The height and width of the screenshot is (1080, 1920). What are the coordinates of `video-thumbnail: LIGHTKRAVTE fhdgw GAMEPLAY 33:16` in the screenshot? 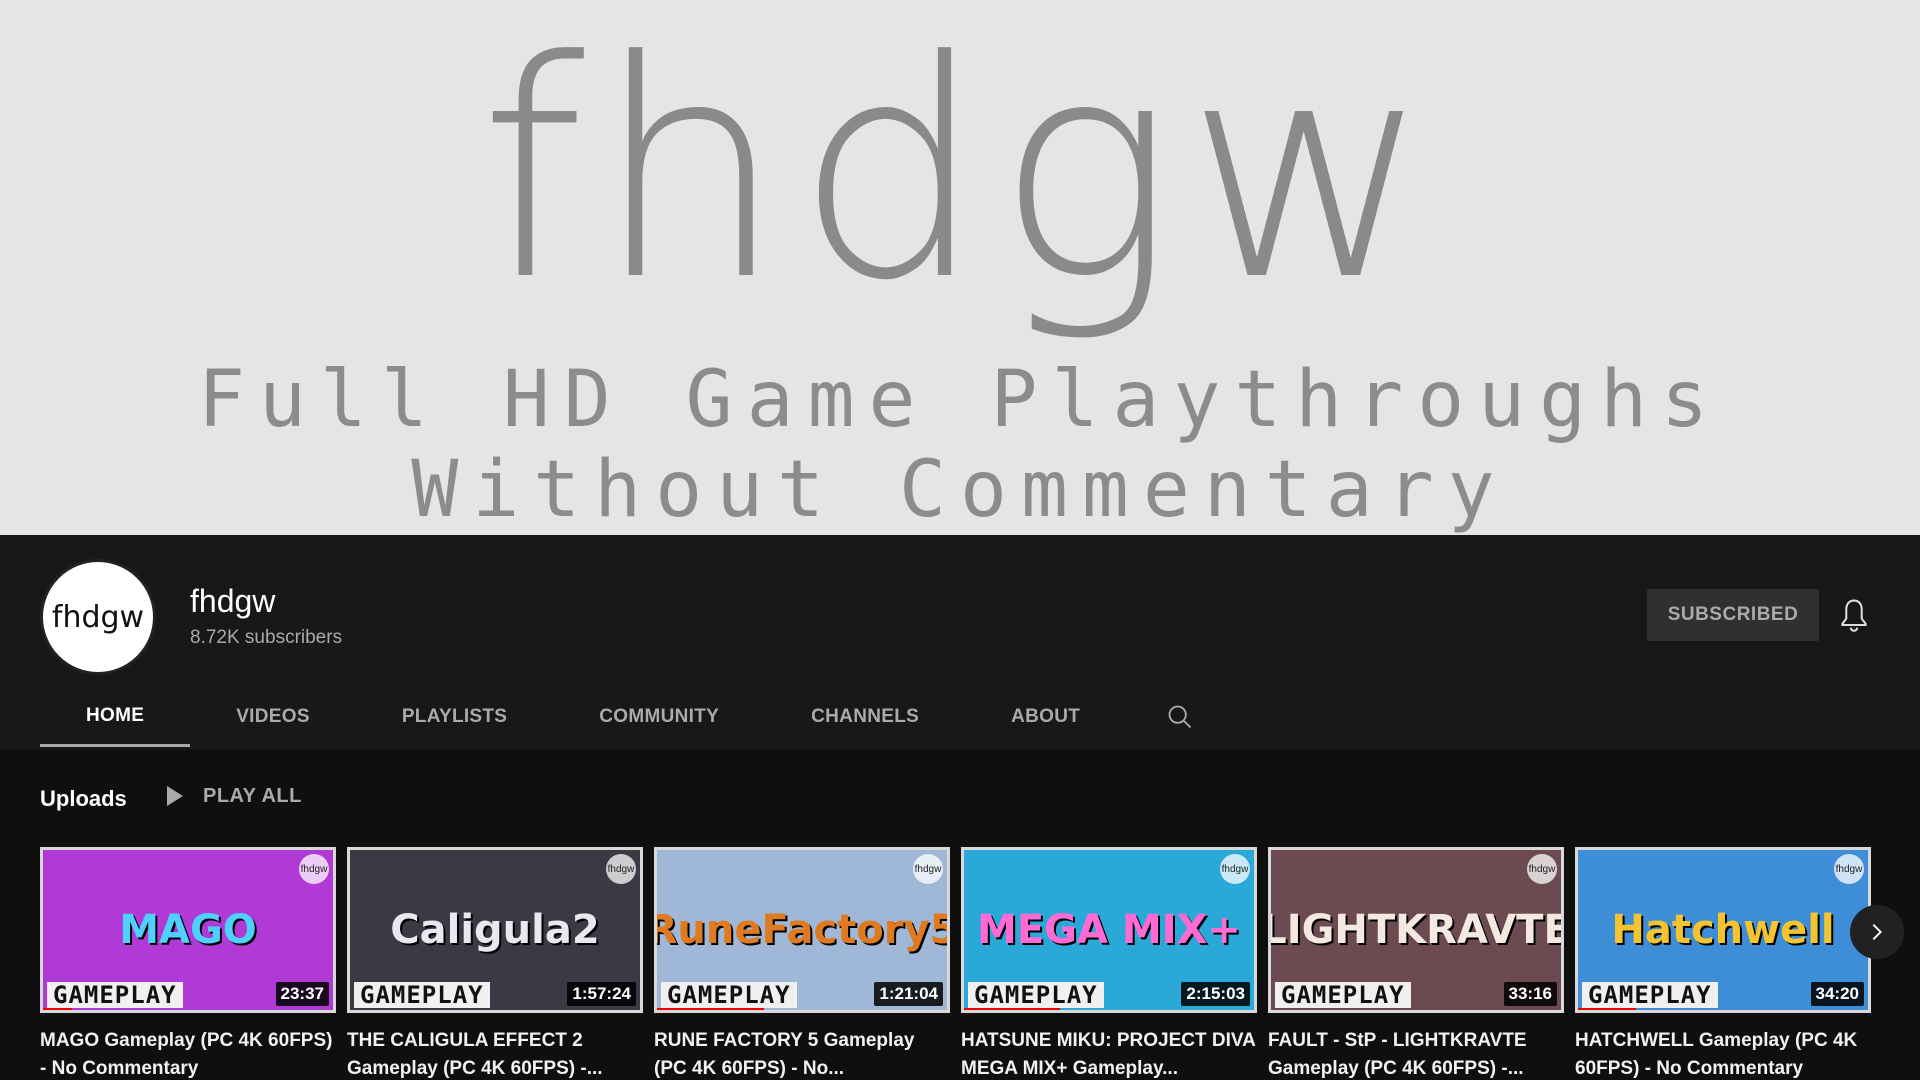 It's located at (1416, 930).